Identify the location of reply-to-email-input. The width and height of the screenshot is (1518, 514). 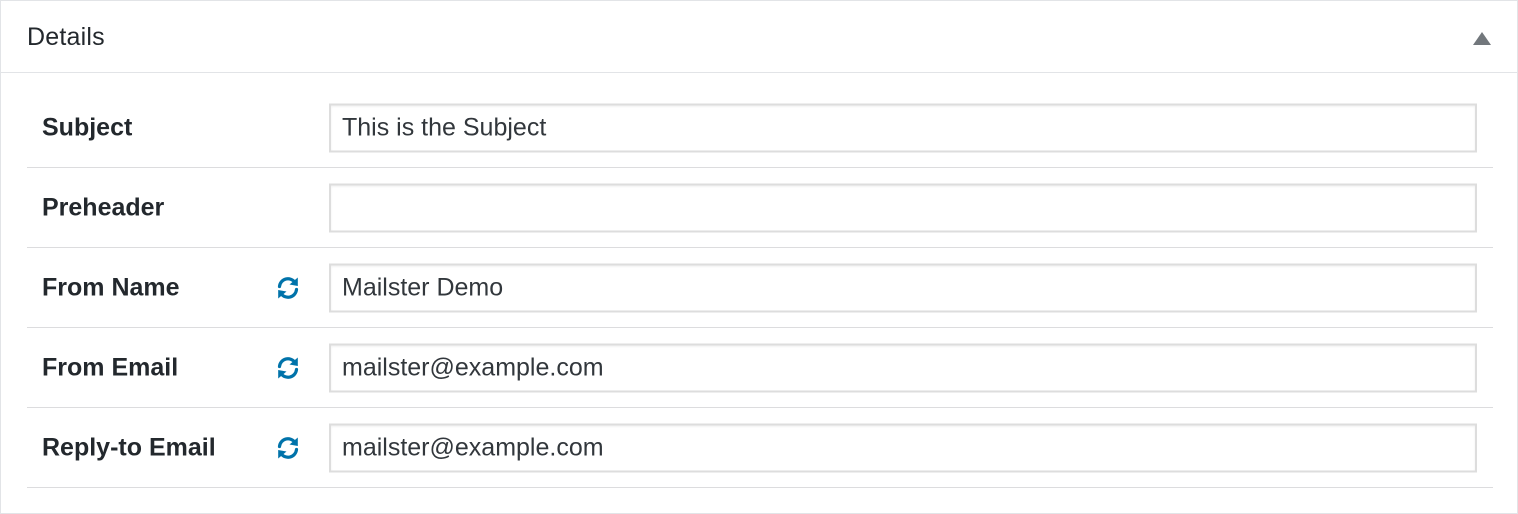
(903, 447).